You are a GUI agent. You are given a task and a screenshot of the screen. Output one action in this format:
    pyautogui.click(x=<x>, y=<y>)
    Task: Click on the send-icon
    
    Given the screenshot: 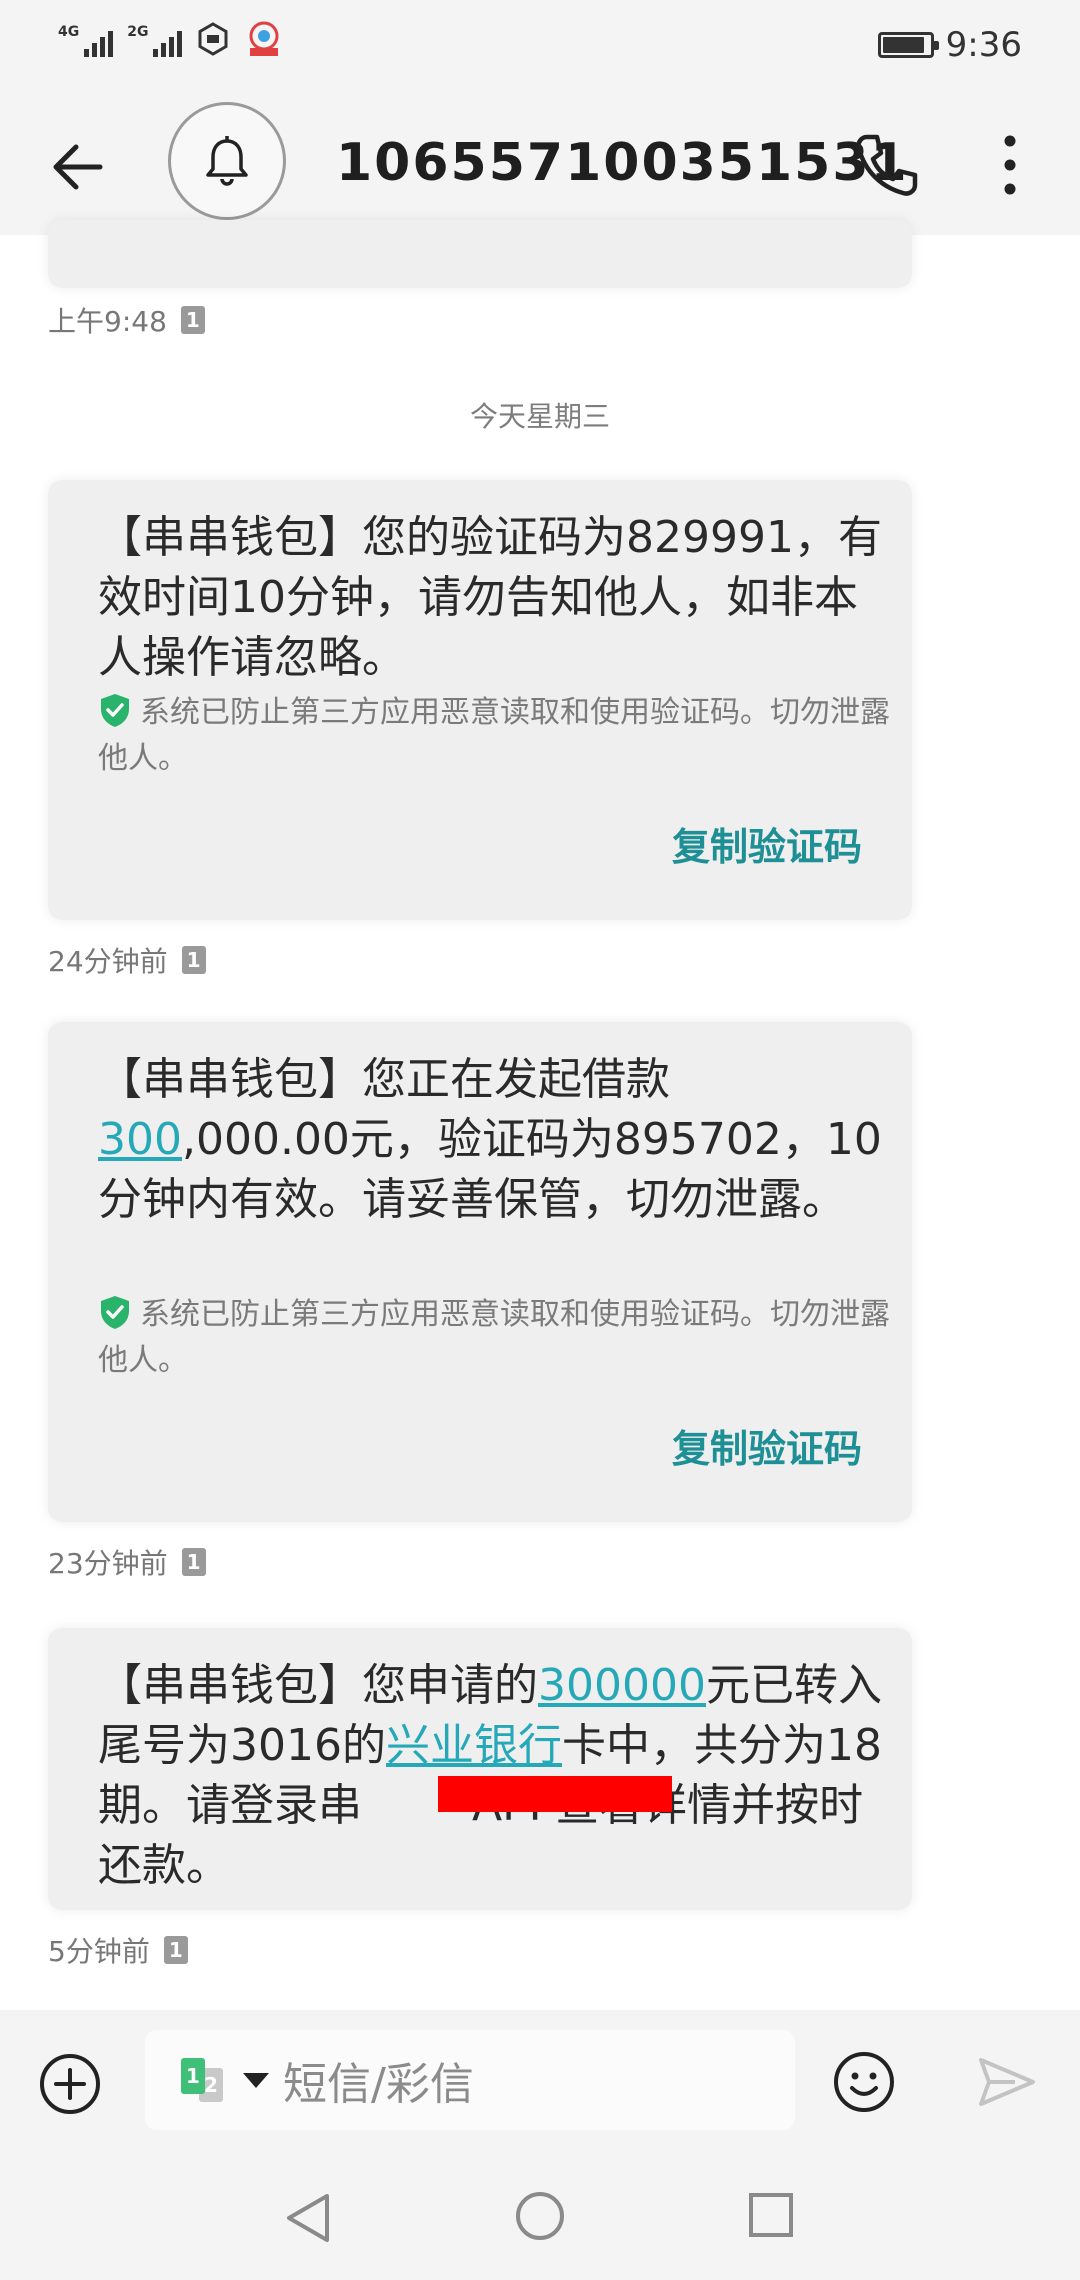 What is the action you would take?
    pyautogui.click(x=1007, y=2082)
    